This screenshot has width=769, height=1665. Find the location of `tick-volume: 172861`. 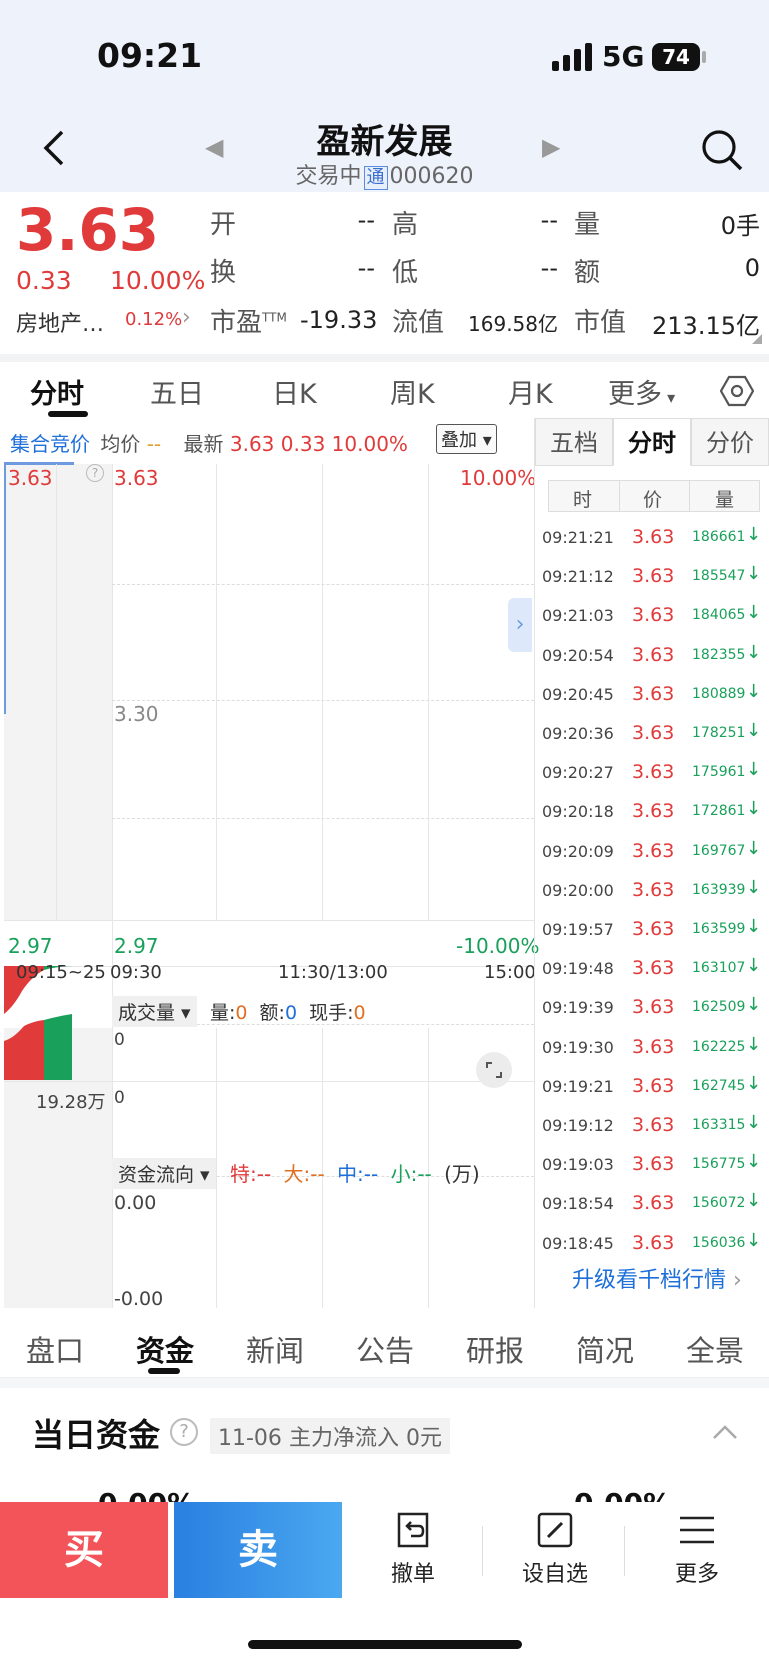

tick-volume: 172861 is located at coordinates (719, 811).